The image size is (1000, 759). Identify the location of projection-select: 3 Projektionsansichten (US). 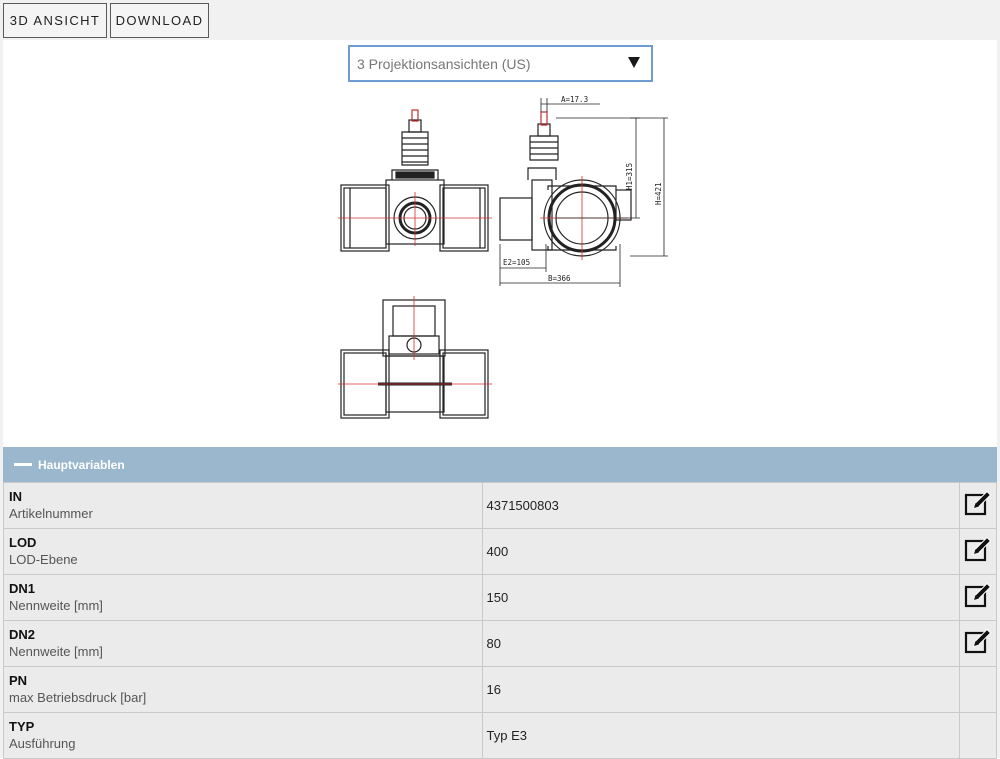
(500, 63).